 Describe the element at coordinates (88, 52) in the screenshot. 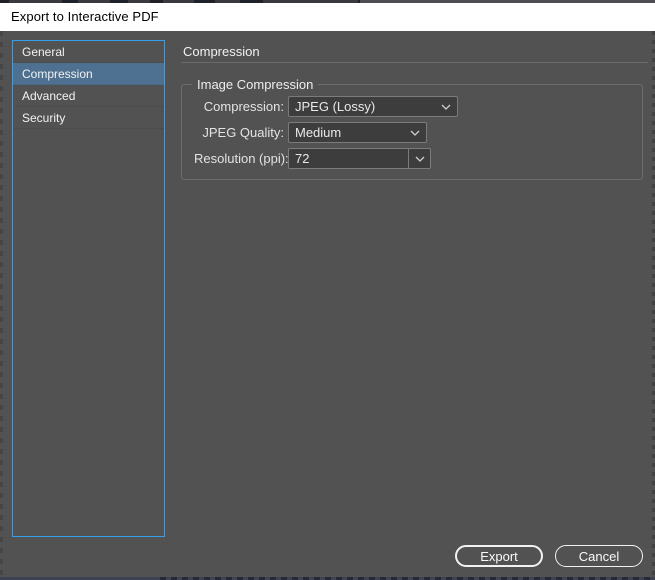

I see `sidebar-item-general: General` at that location.